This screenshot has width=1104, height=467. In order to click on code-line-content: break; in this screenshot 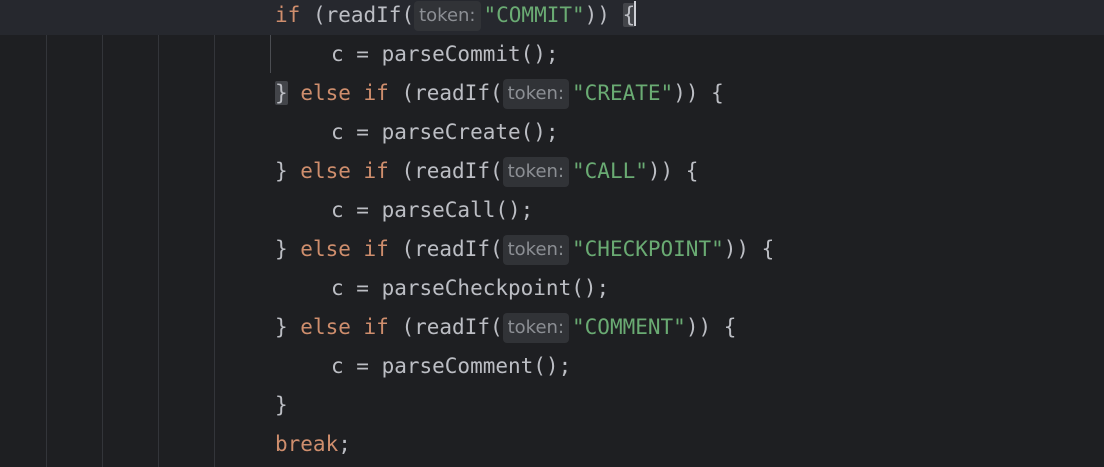, I will do `click(313, 444)`.